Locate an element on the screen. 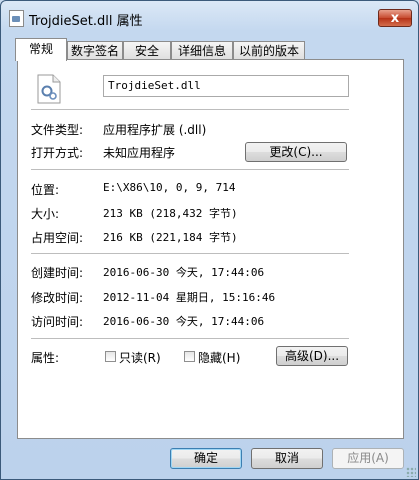 The height and width of the screenshot is (480, 419). apply-button: 应用(A) is located at coordinates (368, 458).